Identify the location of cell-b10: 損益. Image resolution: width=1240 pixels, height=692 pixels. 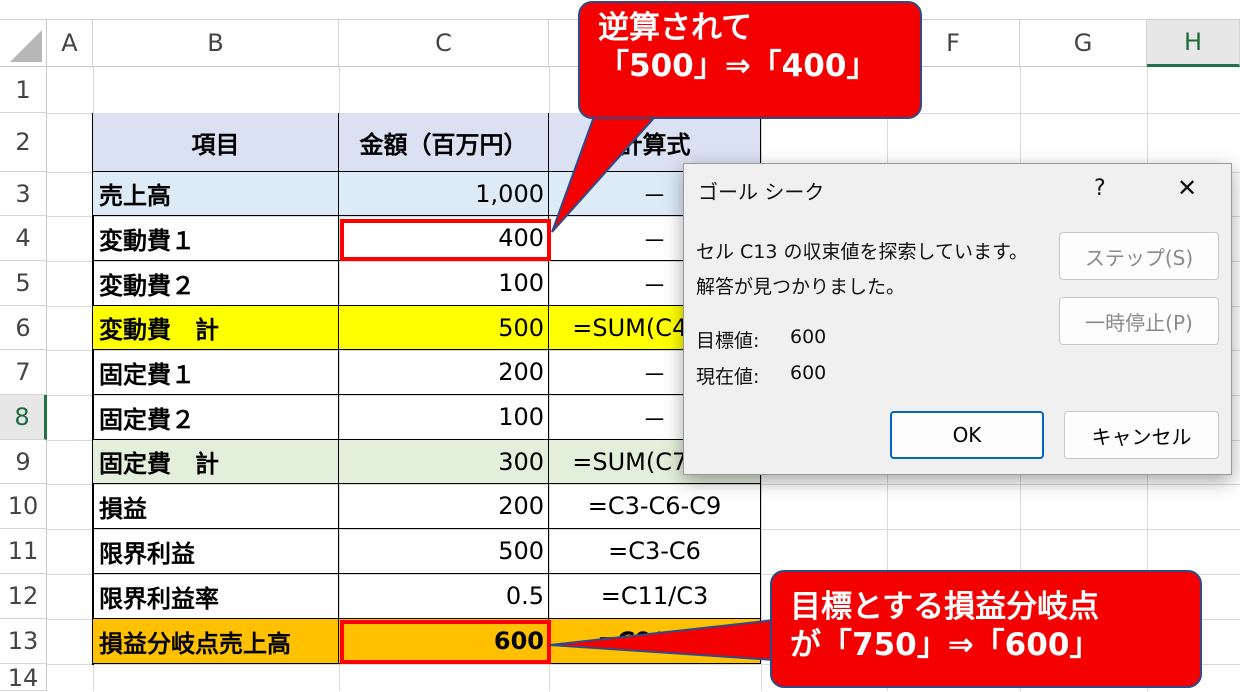
(216, 506).